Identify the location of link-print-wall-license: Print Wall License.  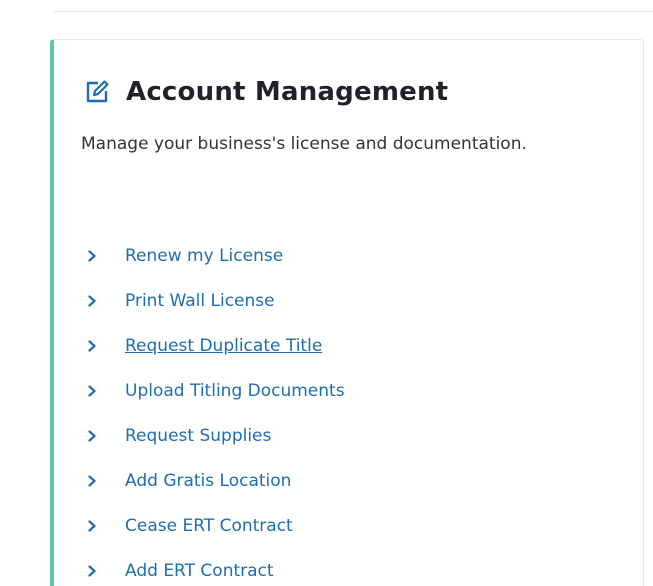
(215, 300).